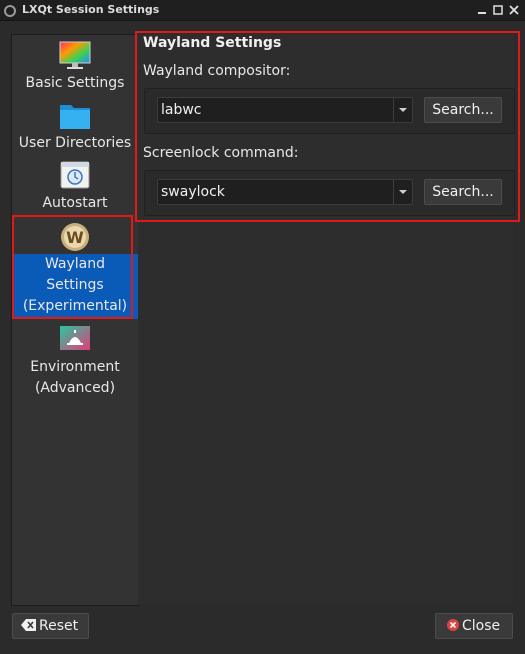 This screenshot has height=654, width=525. What do you see at coordinates (75, 285) in the screenshot?
I see `sidebar-item-label: Settings` at bounding box center [75, 285].